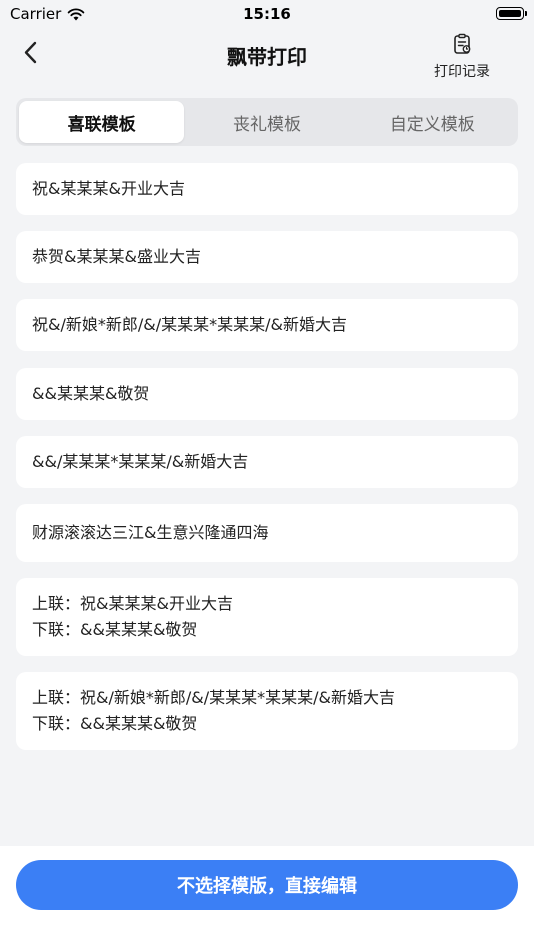  Describe the element at coordinates (213, 697) in the screenshot. I see `upper-line-text: 上联：祝&/新娘*新郎/&/某某某*某某某/&新婚大吉` at that location.